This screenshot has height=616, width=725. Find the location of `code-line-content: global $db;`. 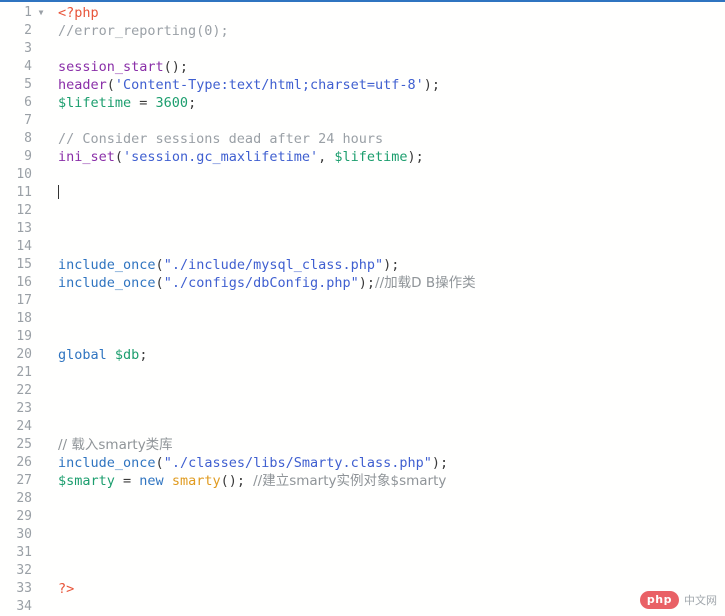

code-line-content: global $db; is located at coordinates (386, 355).